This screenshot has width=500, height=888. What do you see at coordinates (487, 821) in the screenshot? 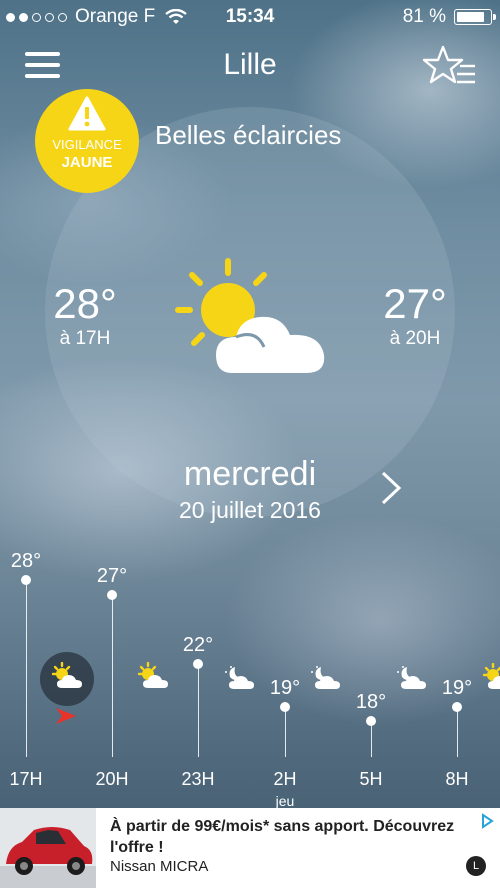
I see `adchoices-icon` at bounding box center [487, 821].